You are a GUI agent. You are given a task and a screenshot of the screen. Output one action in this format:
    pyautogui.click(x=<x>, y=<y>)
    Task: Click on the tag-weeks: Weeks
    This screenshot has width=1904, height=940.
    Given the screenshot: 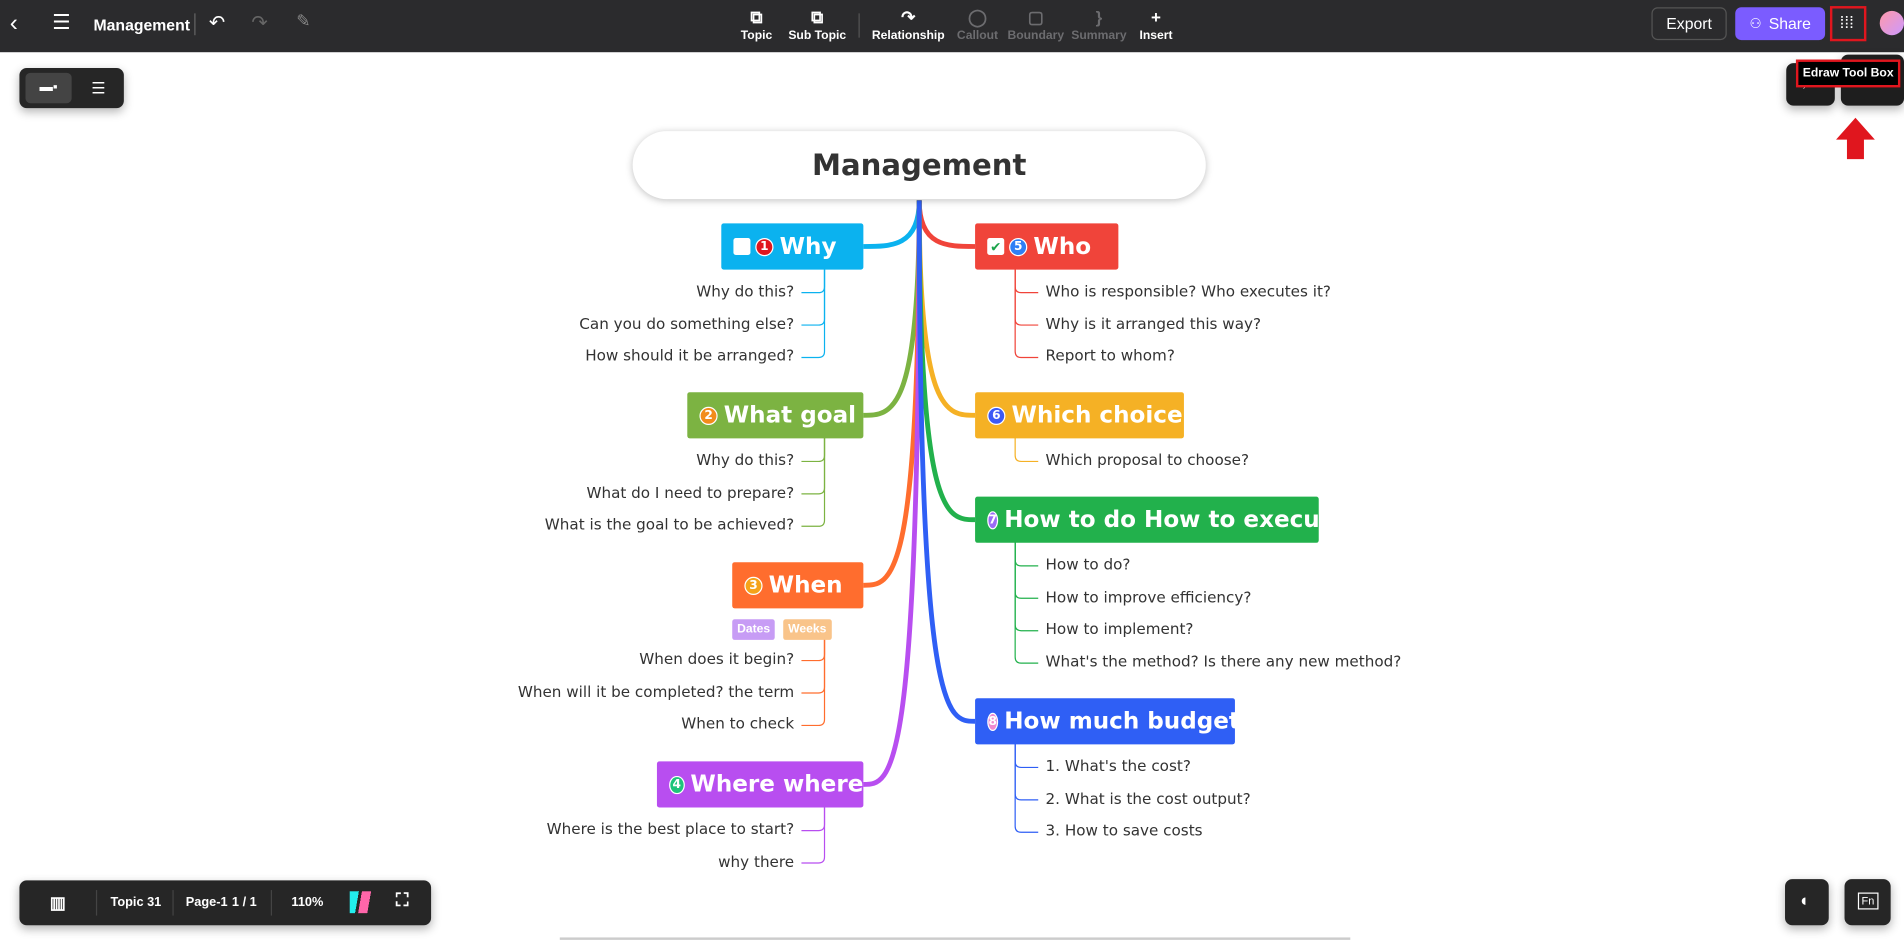 What is the action you would take?
    pyautogui.click(x=807, y=629)
    